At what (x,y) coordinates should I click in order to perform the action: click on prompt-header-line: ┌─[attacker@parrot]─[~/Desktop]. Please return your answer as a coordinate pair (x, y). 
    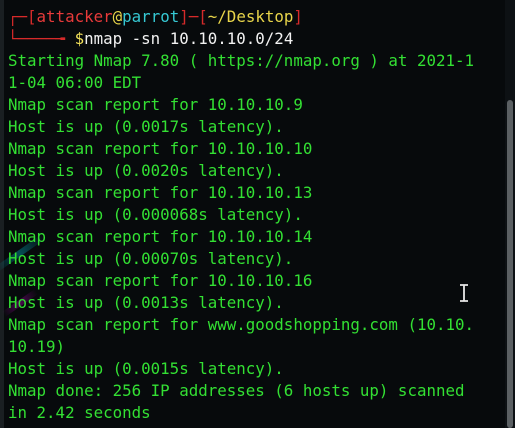
    Looking at the image, I should click on (257, 17).